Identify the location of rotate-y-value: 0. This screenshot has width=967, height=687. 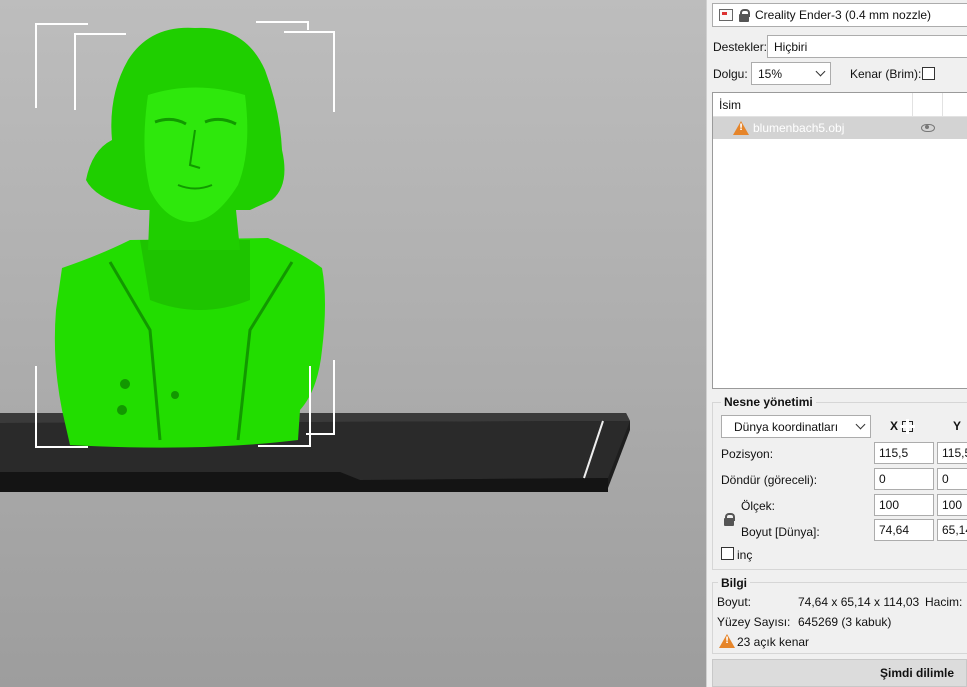
(945, 479).